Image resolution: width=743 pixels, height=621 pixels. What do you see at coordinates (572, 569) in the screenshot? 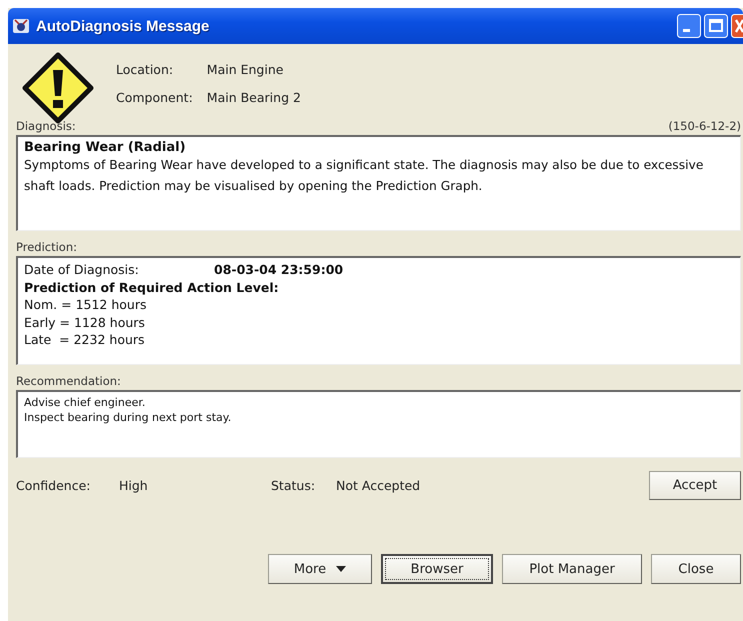
I see `dialog-button: Plot Manager` at bounding box center [572, 569].